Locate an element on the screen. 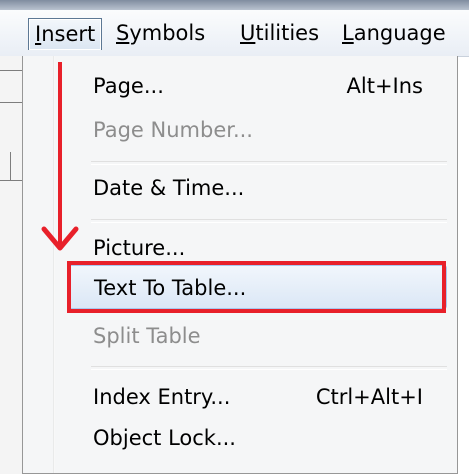 The height and width of the screenshot is (474, 469). red-arrow-annotation is located at coordinates (60, 156).